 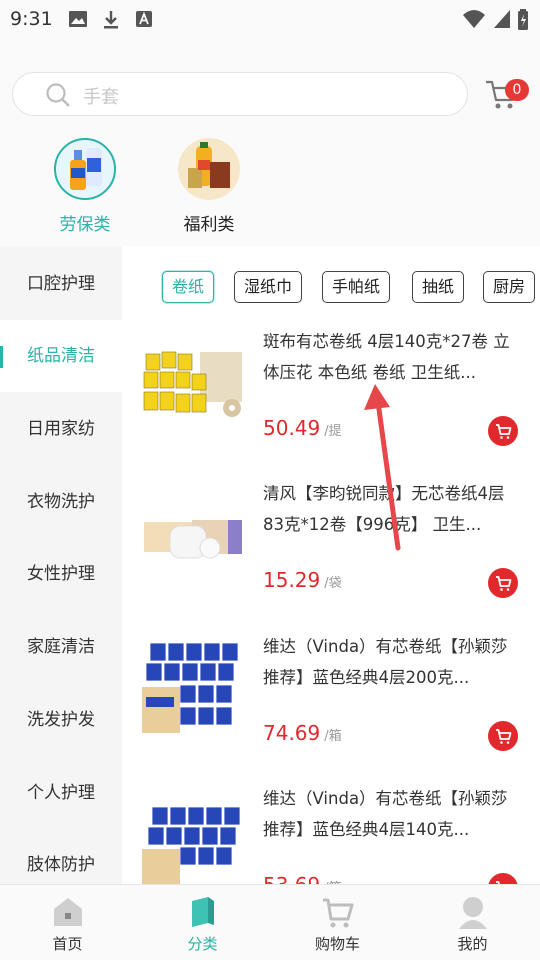 I want to click on product-price: 15.29/袋, so click(x=302, y=580).